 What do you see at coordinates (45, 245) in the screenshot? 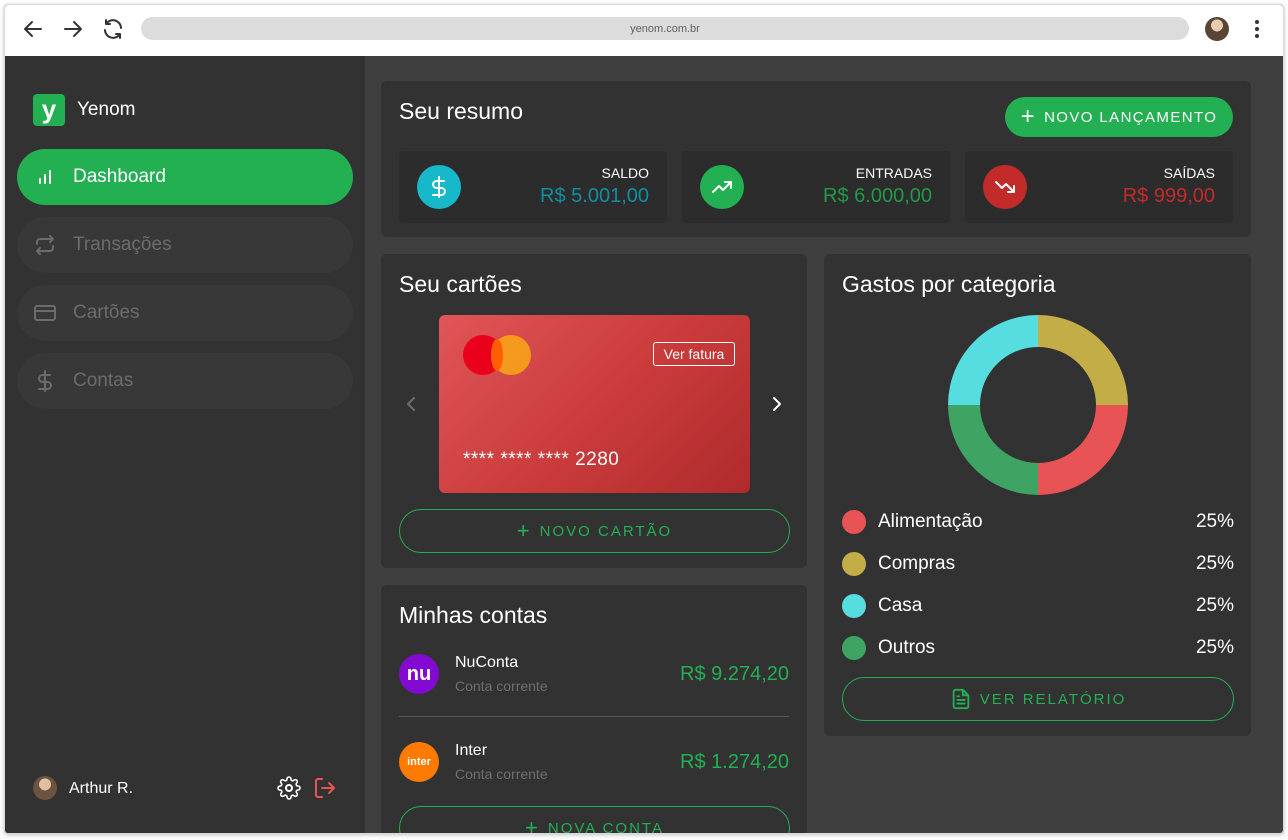
I see `swap-icon` at bounding box center [45, 245].